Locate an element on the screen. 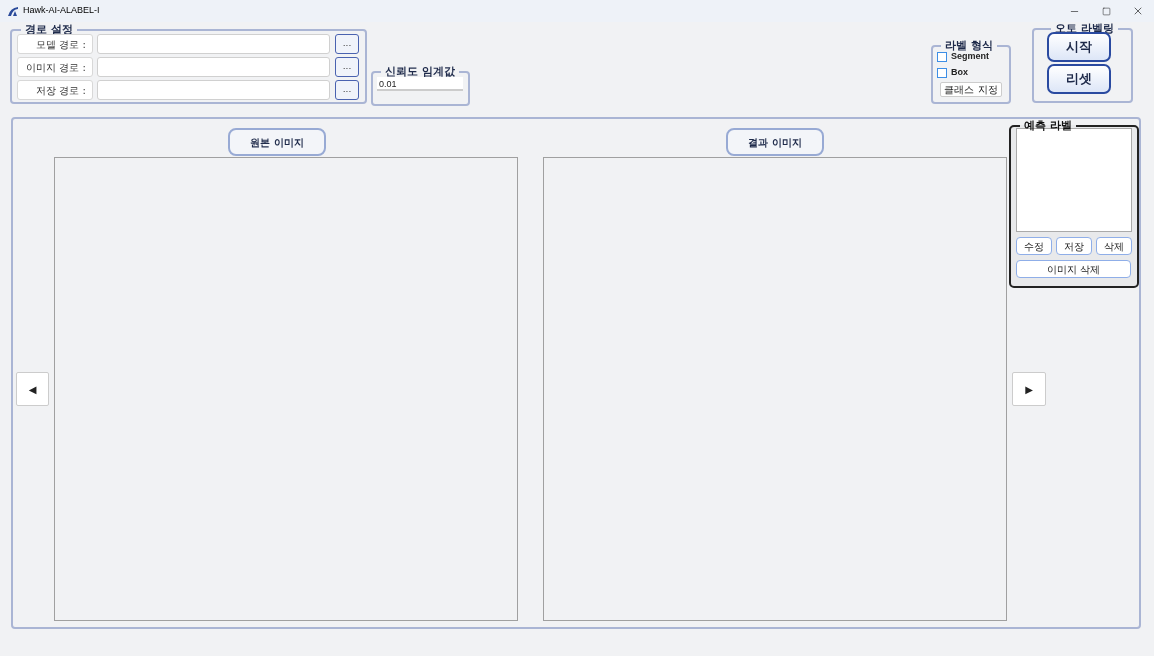 The width and height of the screenshot is (1154, 656). path-label: 이미지 경로 : is located at coordinates (55, 67).